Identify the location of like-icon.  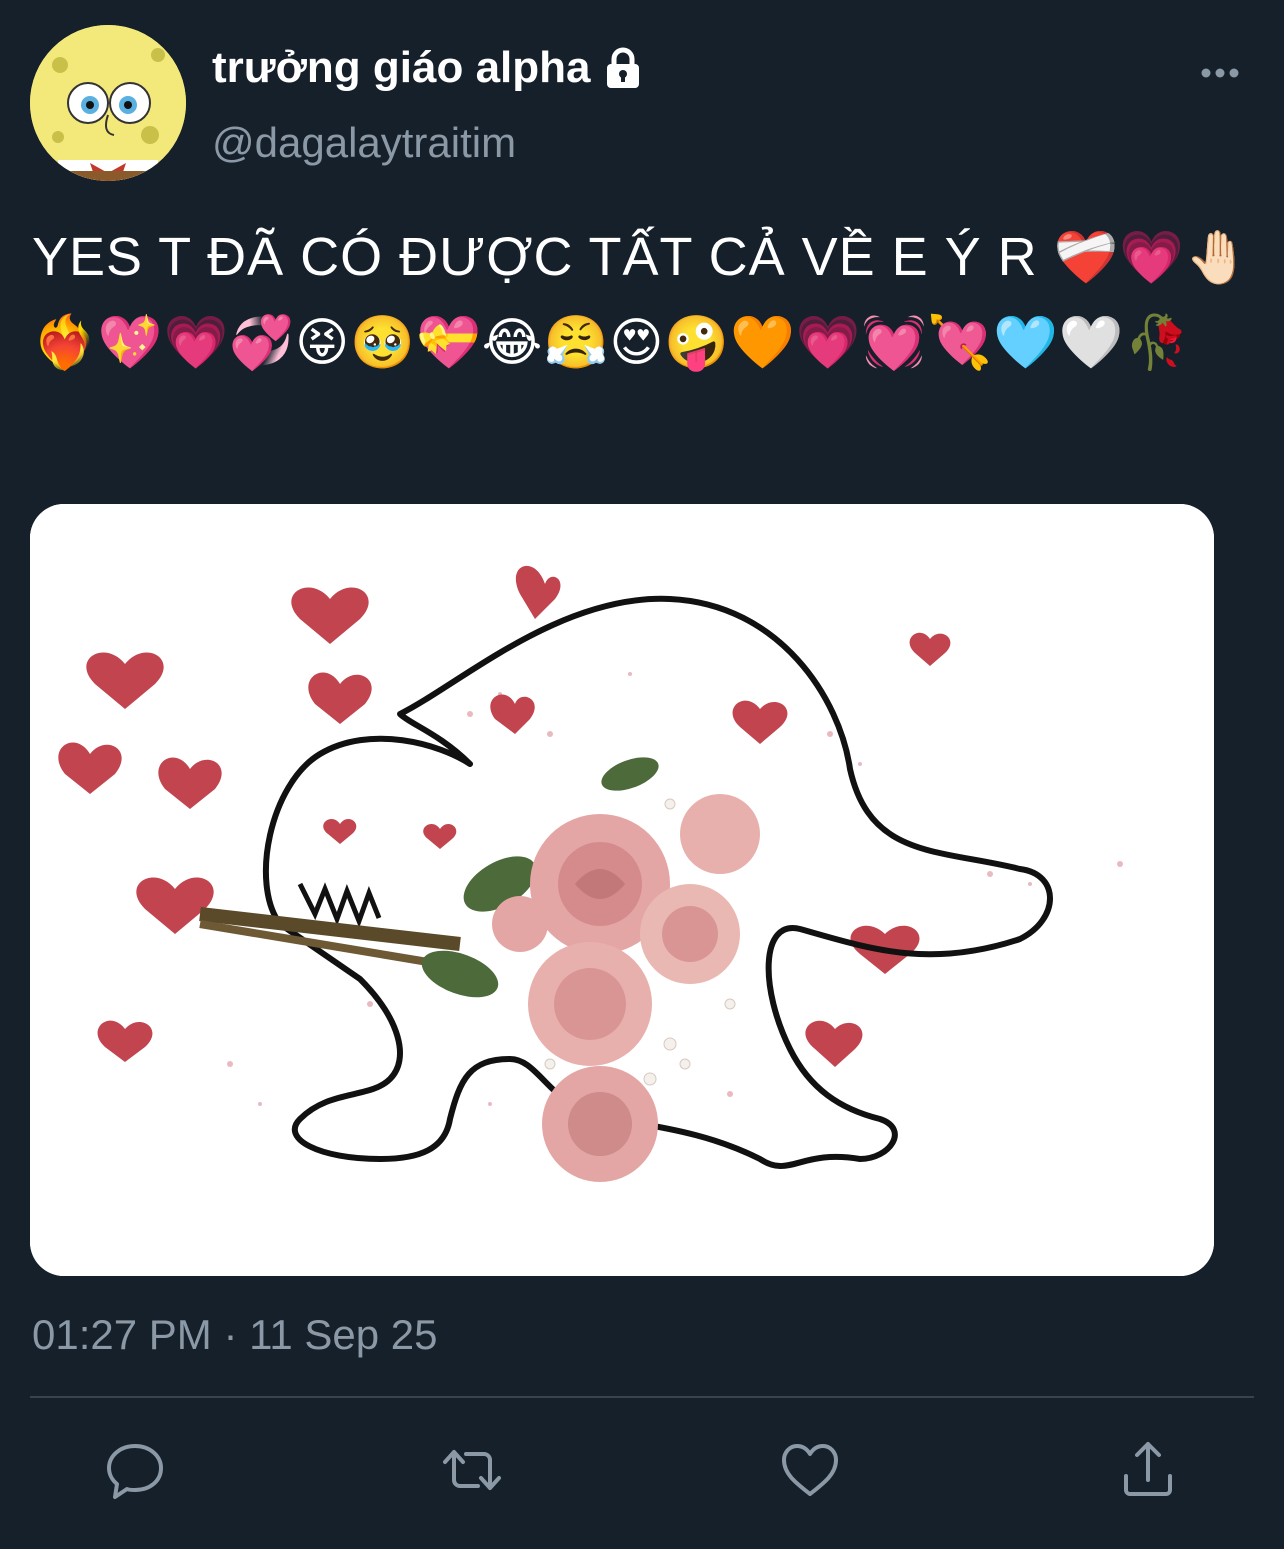
(810, 1470).